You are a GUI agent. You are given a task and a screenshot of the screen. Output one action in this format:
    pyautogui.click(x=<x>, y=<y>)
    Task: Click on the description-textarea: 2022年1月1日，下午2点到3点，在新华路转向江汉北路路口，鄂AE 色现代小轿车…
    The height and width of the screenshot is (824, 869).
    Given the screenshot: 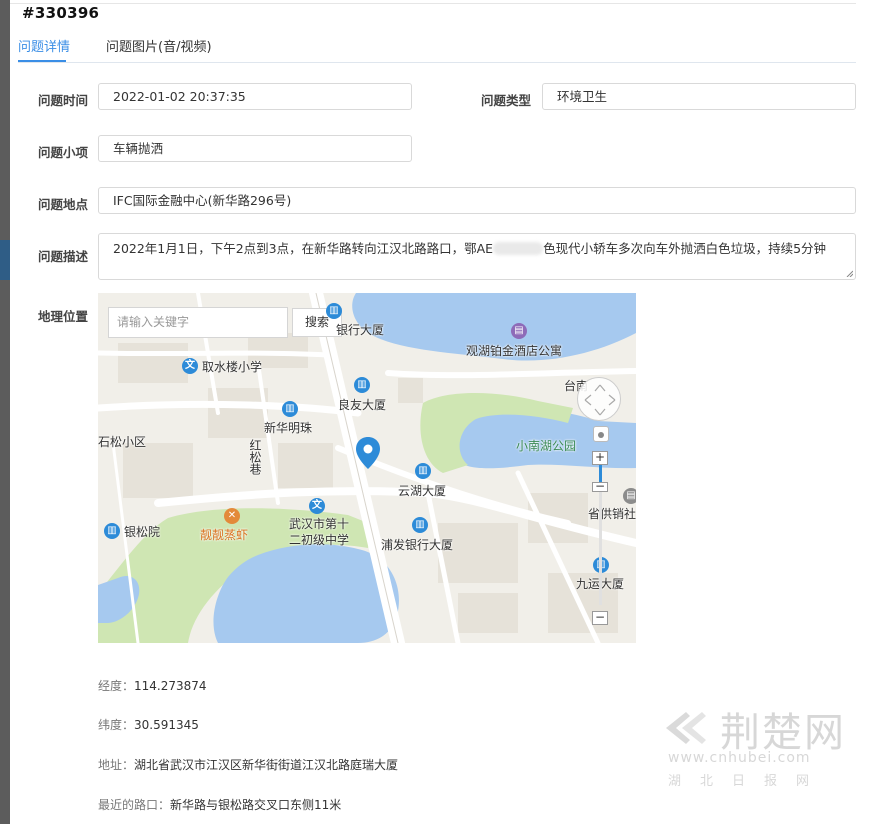 What is the action you would take?
    pyautogui.click(x=477, y=256)
    